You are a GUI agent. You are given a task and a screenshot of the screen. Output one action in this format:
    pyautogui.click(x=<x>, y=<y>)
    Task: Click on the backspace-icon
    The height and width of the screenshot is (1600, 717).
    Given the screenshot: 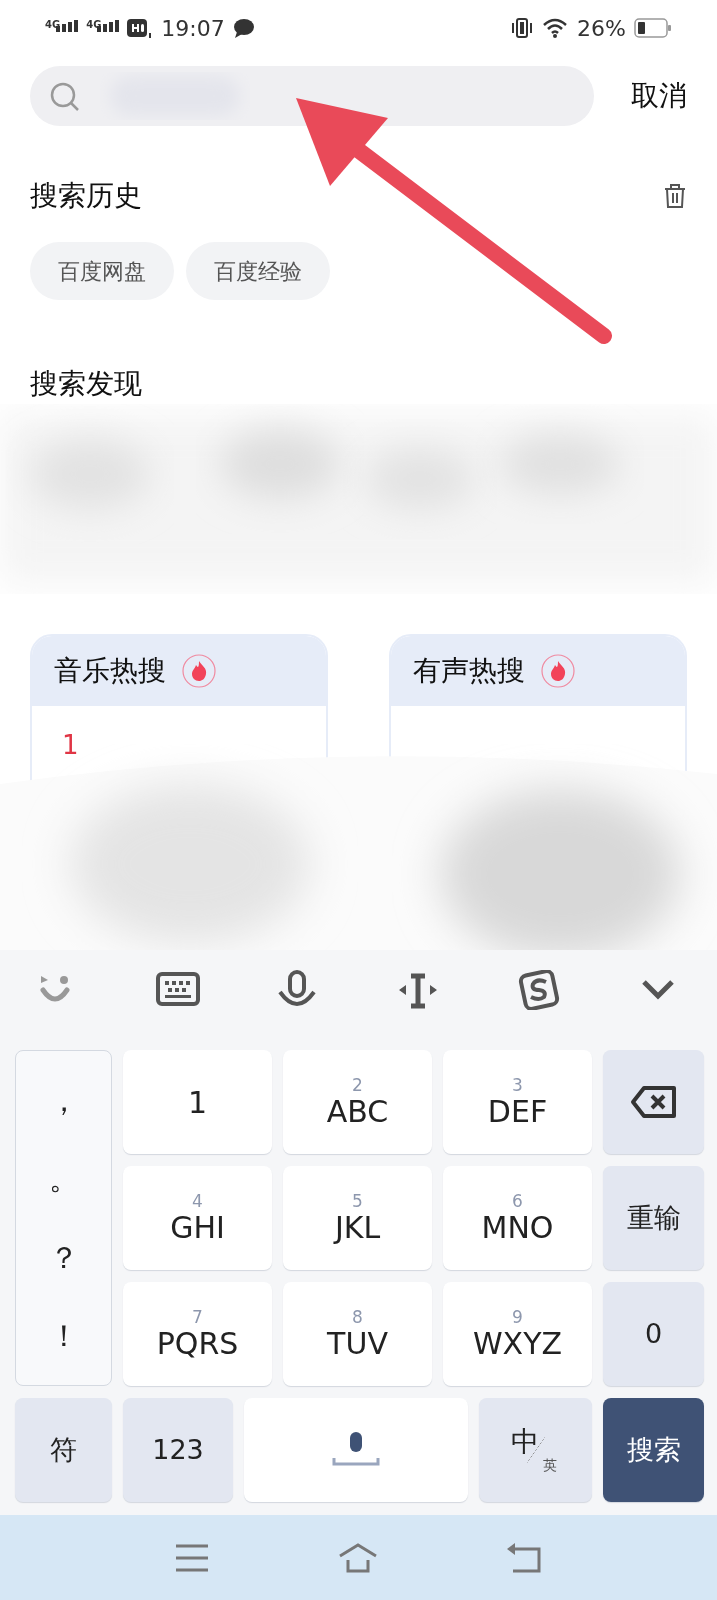 What is the action you would take?
    pyautogui.click(x=653, y=1102)
    